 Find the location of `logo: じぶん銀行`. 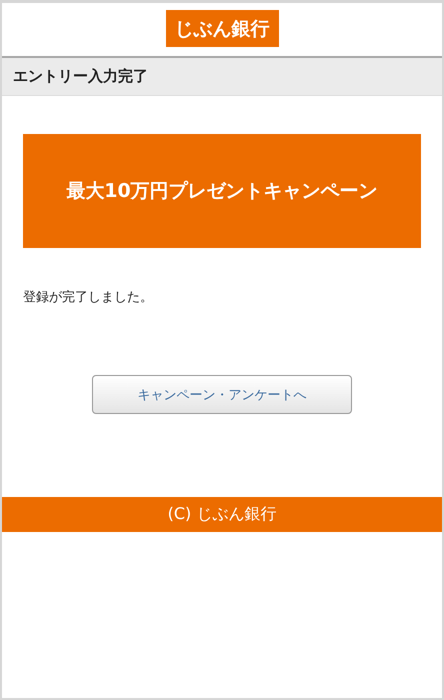

logo: じぶん銀行 is located at coordinates (222, 28).